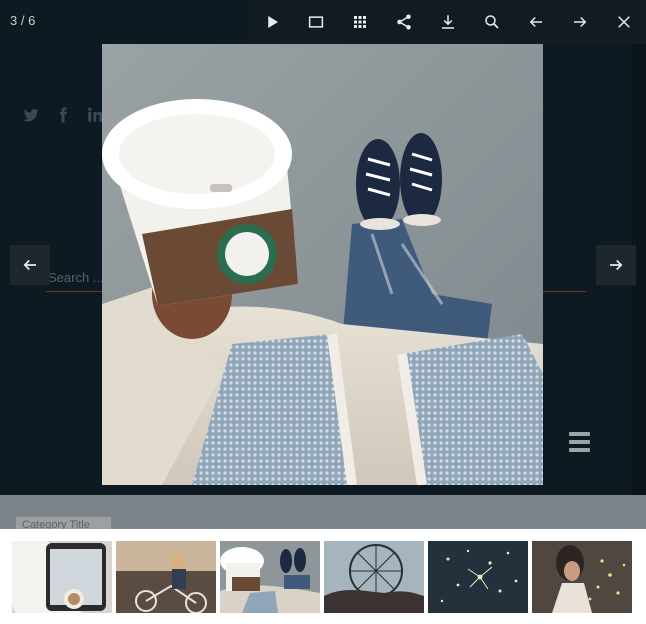 This screenshot has height=624, width=646. I want to click on zoom-icon, so click(492, 22).